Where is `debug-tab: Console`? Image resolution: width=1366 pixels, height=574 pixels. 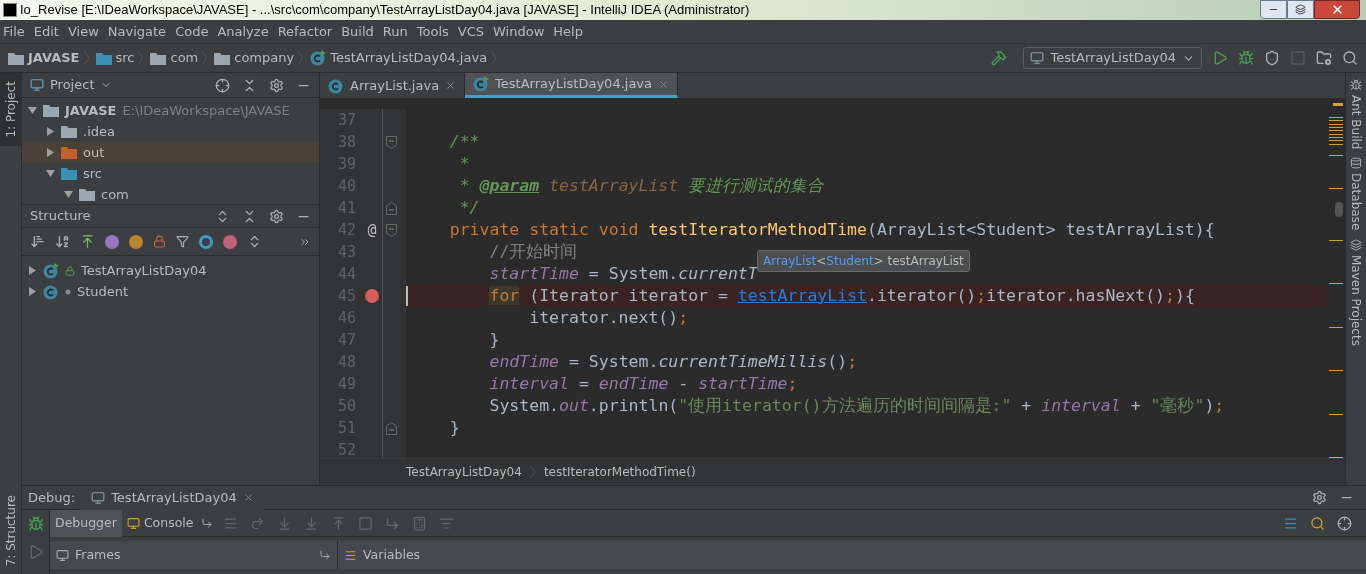
debug-tab: Console is located at coordinates (160, 523).